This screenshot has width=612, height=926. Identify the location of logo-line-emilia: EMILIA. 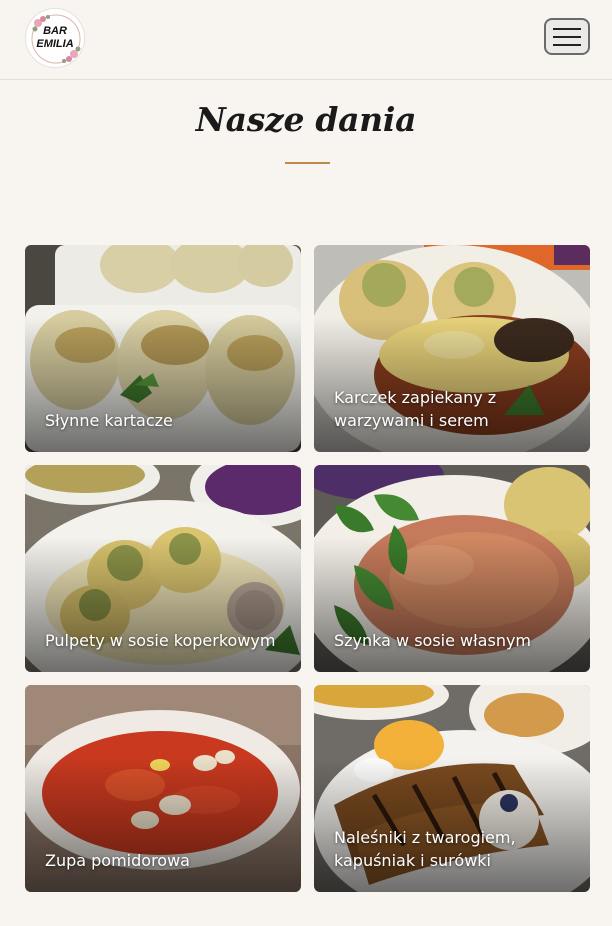
(55, 44).